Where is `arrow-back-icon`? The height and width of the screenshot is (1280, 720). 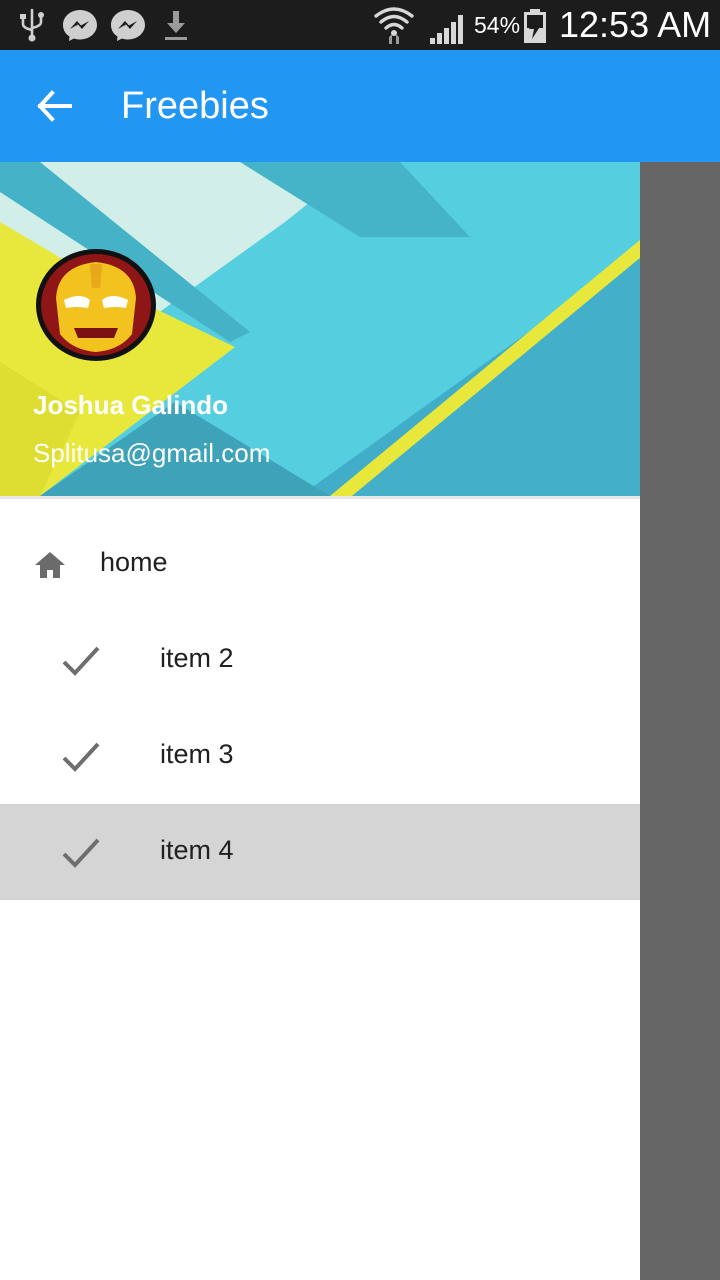
arrow-back-icon is located at coordinates (54, 106).